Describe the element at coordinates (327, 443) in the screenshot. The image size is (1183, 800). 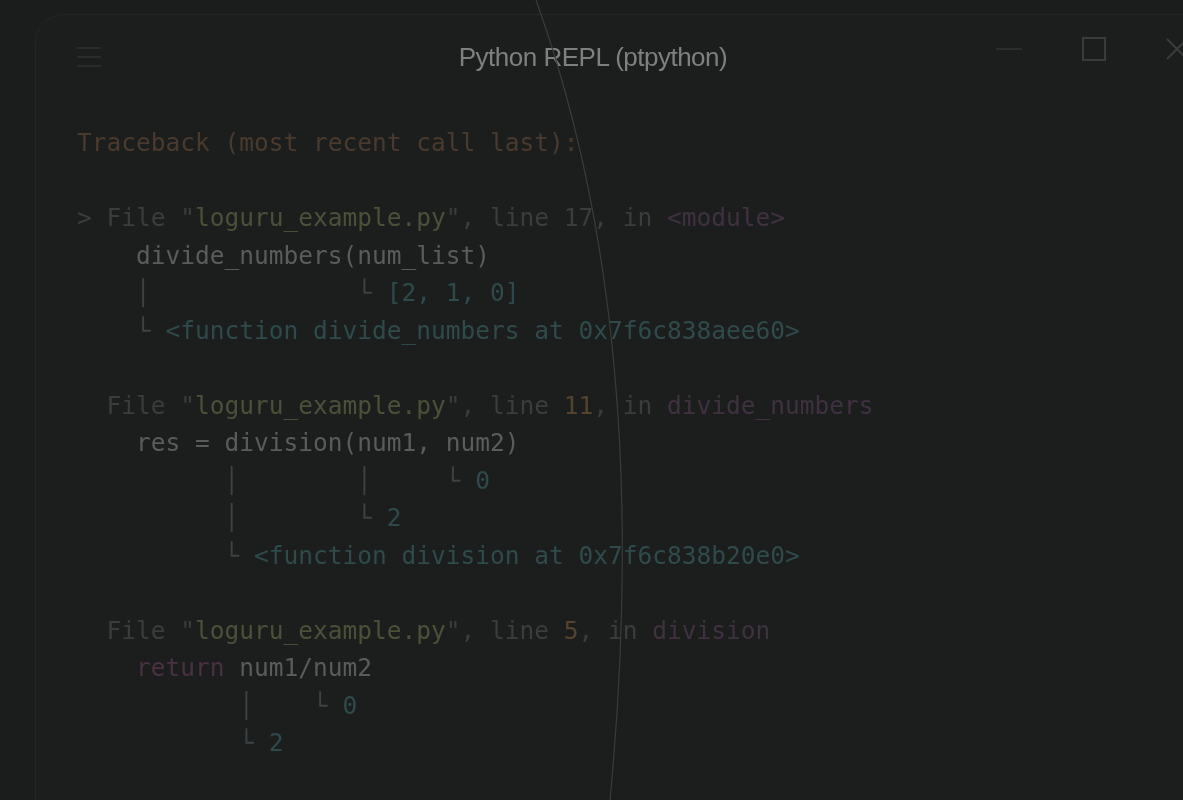
I see `traceback-line: res = division(num1, num2)` at that location.